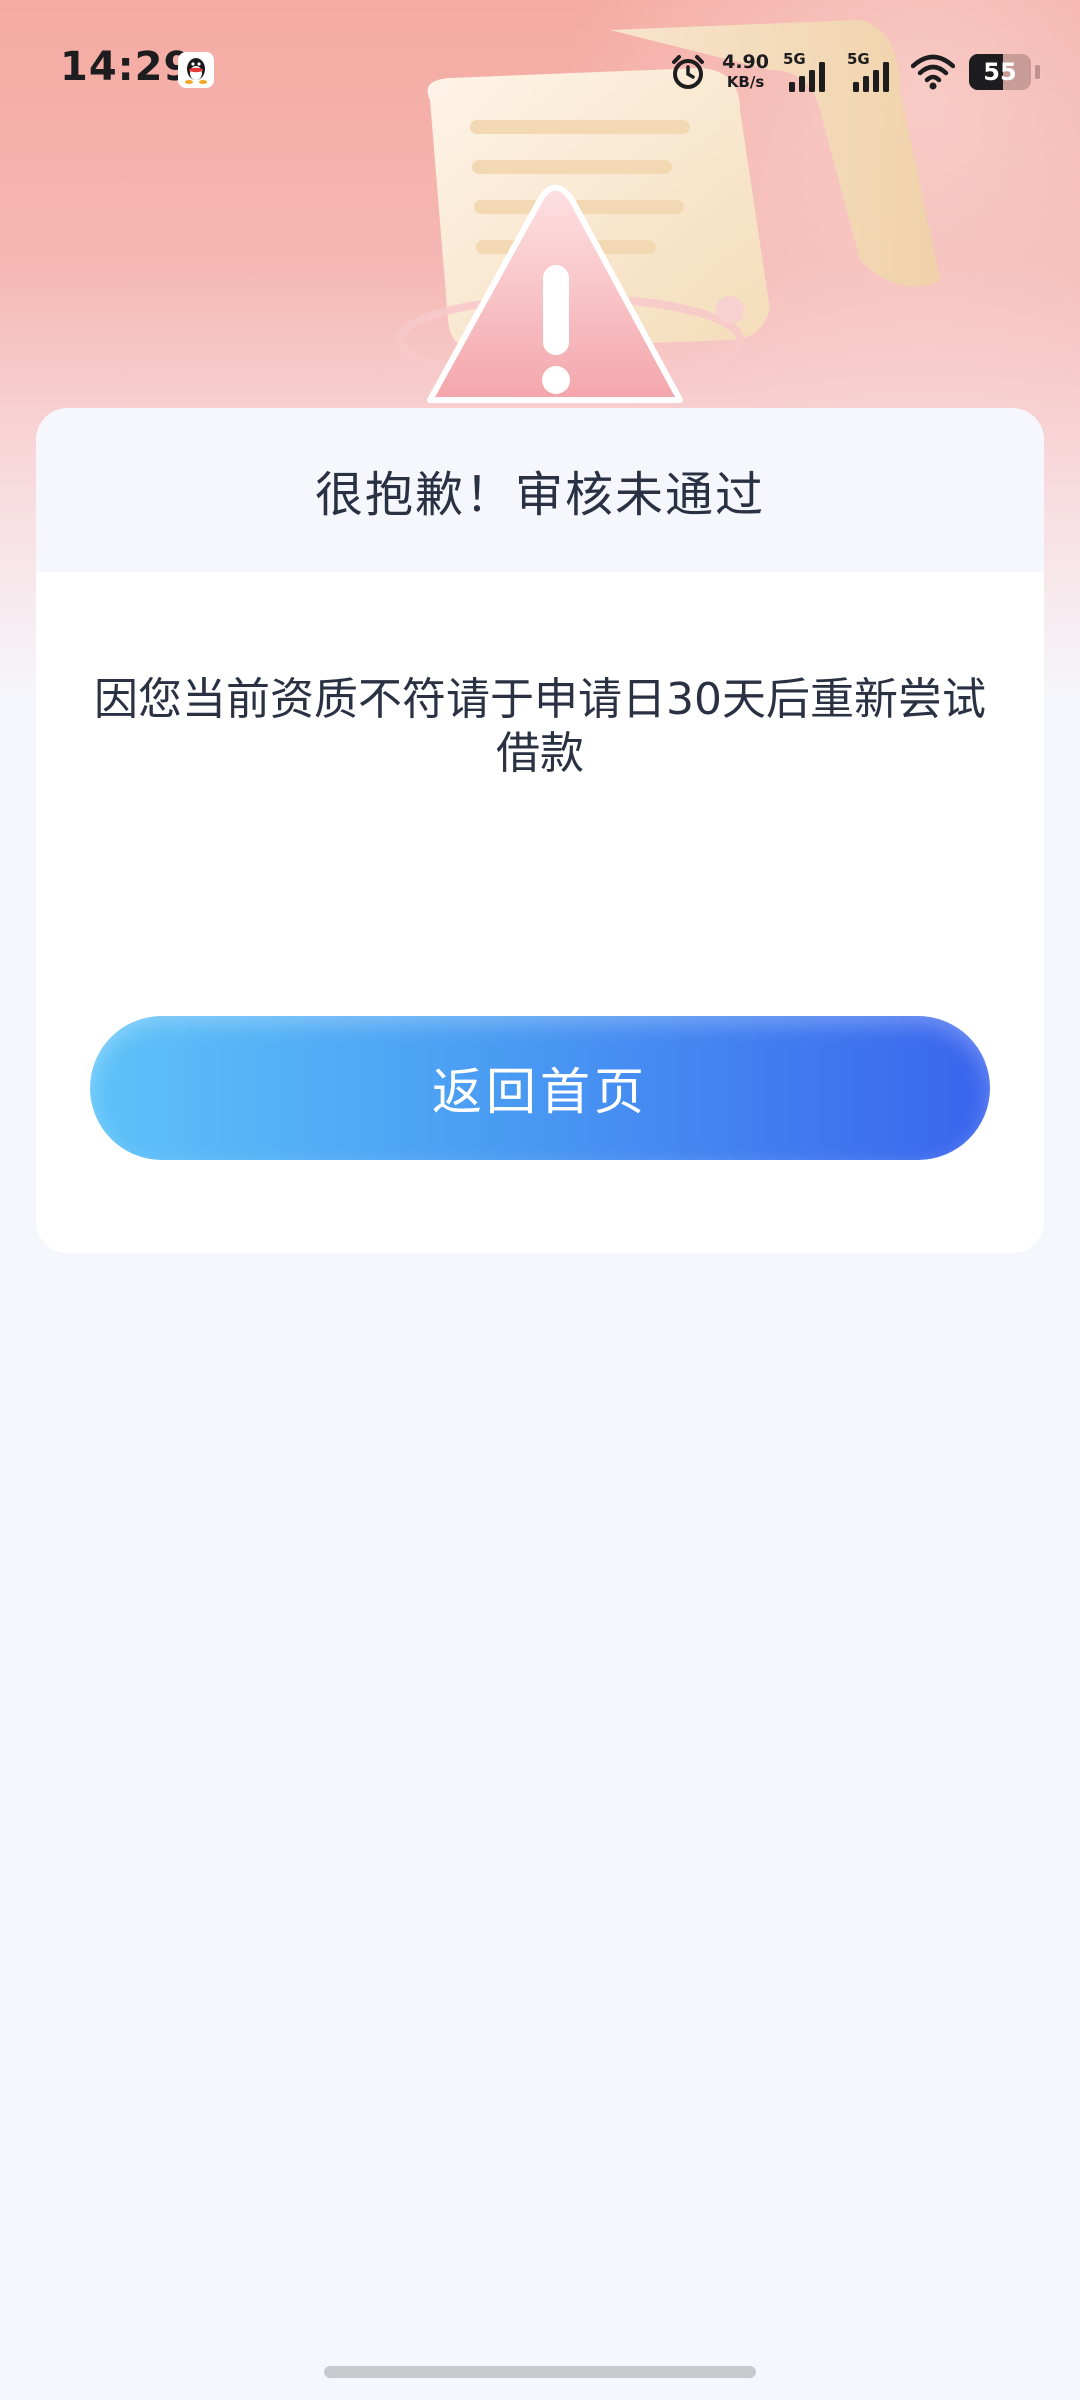 The width and height of the screenshot is (1080, 2400). Describe the element at coordinates (794, 59) in the screenshot. I see `sim1-label: 5G` at that location.